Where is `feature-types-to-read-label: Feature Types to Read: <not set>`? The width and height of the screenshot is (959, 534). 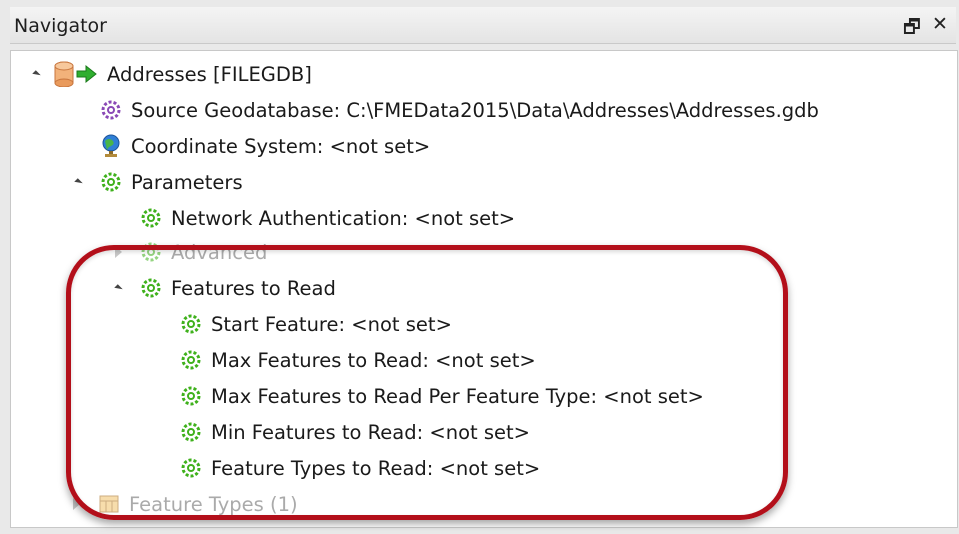
feature-types-to-read-label: Feature Types to Read: <not set> is located at coordinates (376, 468).